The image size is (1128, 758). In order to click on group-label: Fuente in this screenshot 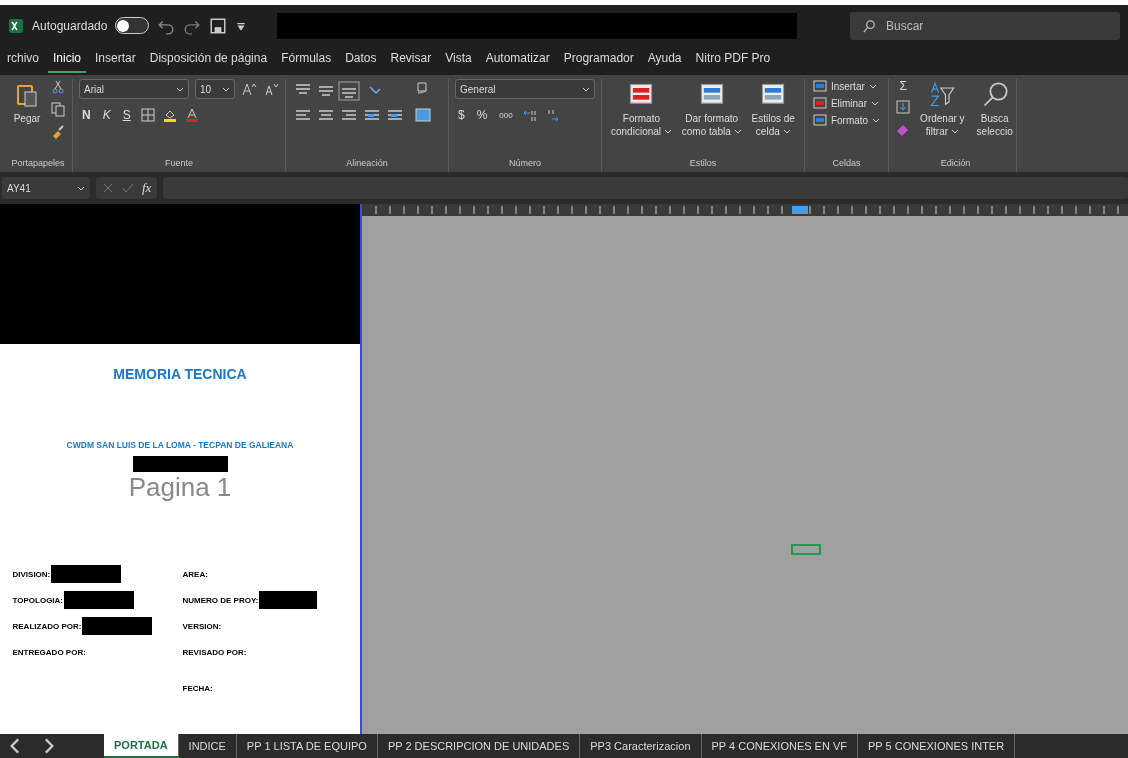, I will do `click(179, 163)`.